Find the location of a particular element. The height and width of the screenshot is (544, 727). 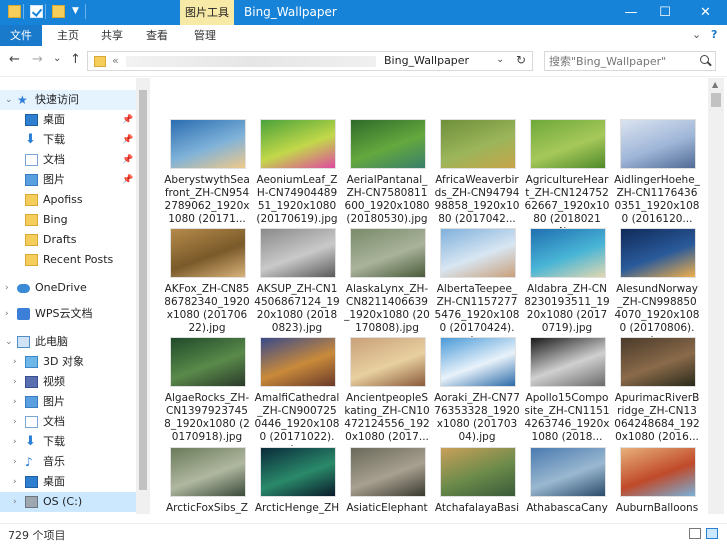

content-scrollbar-thumb is located at coordinates (716, 100).